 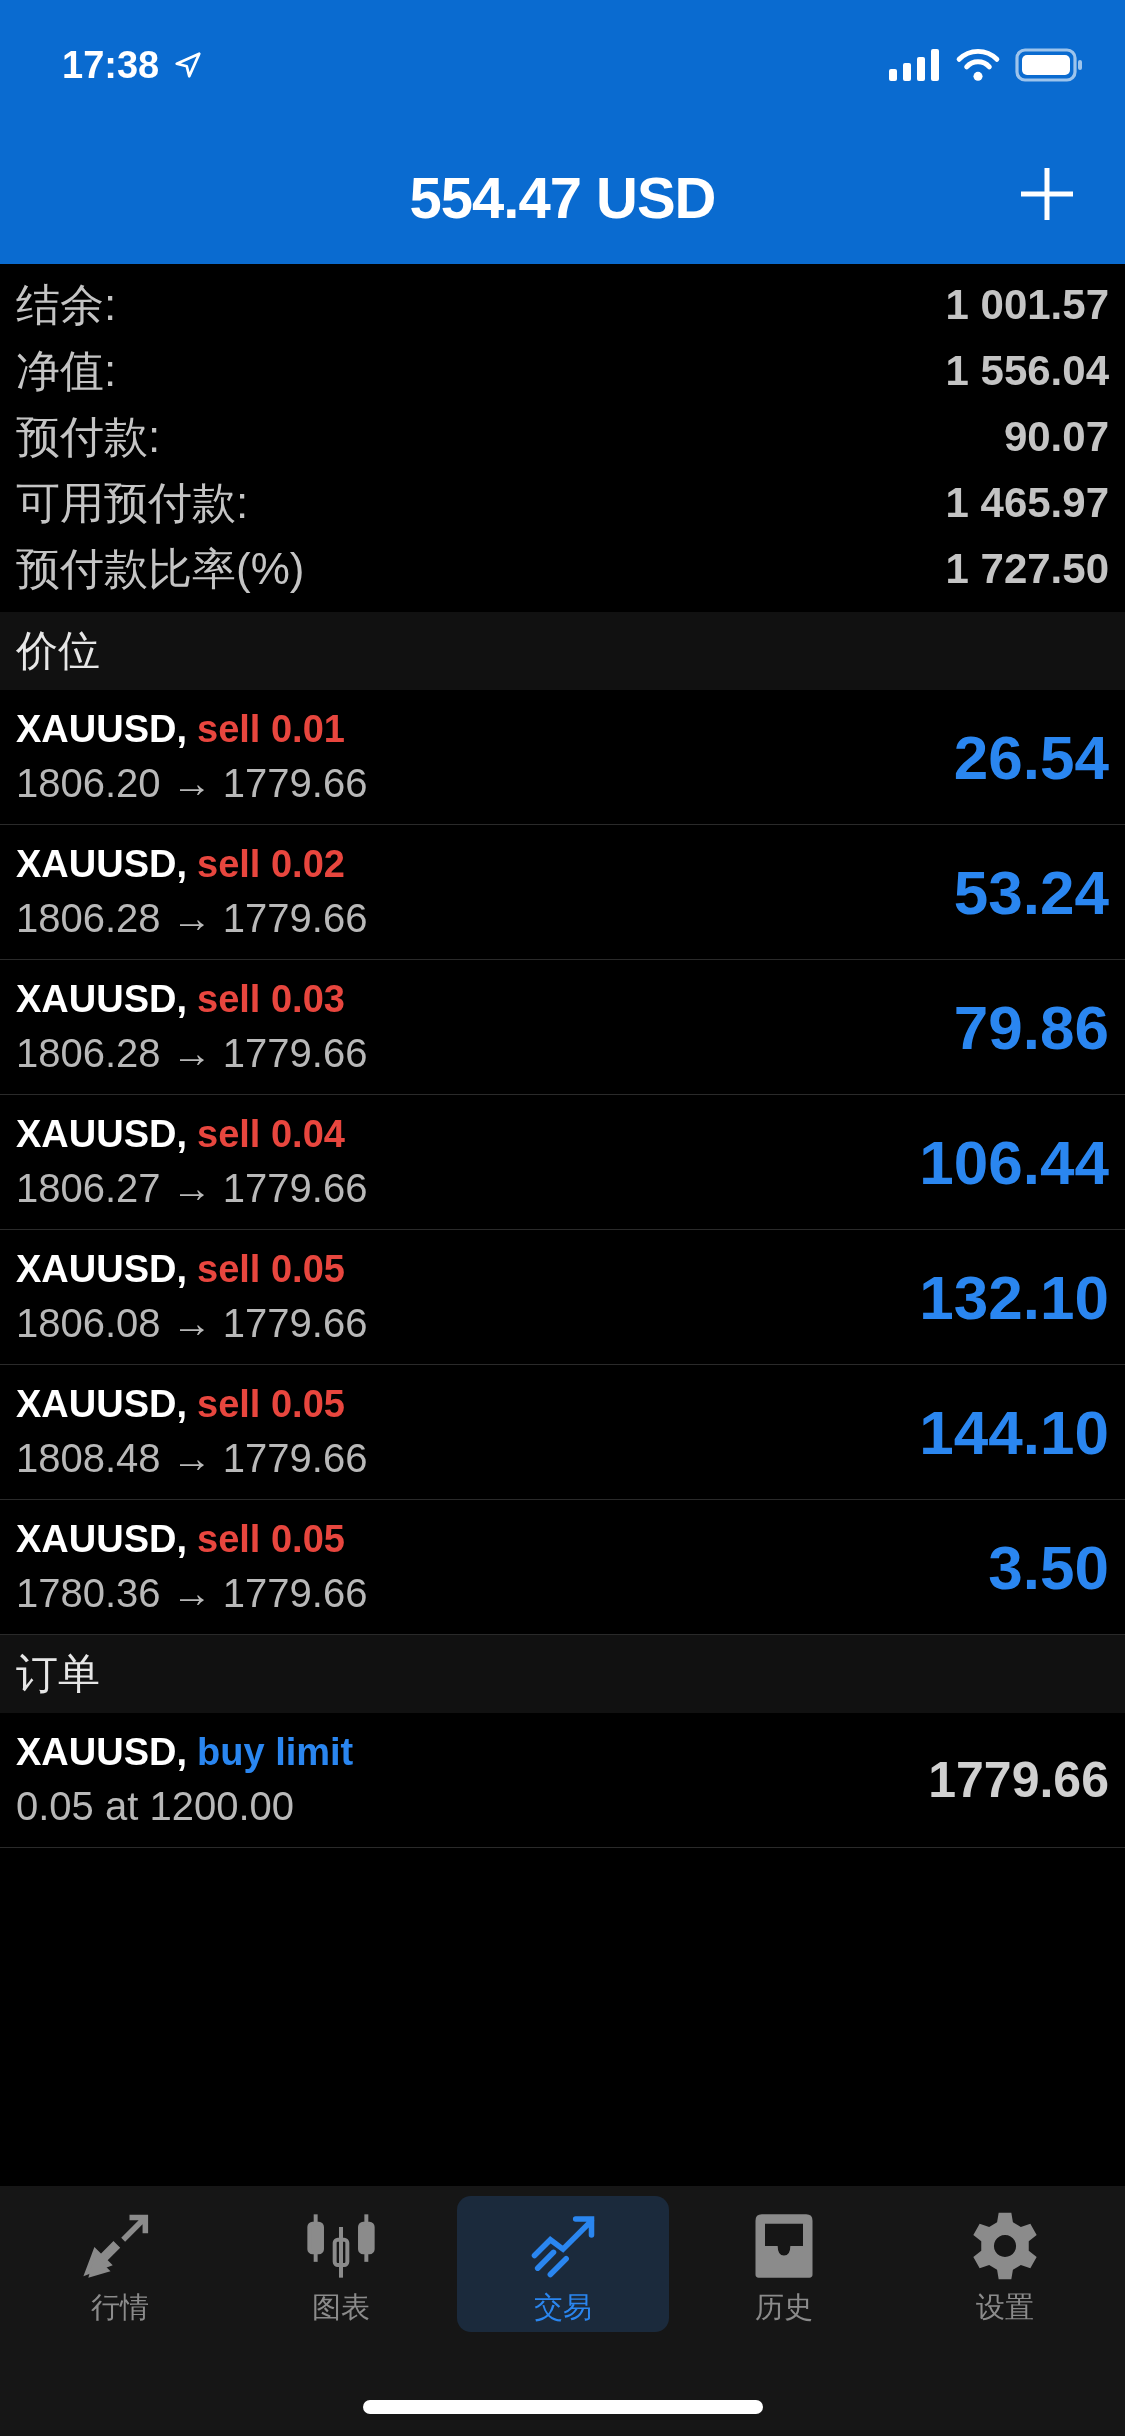 I want to click on status-time: 17:38, so click(x=111, y=65).